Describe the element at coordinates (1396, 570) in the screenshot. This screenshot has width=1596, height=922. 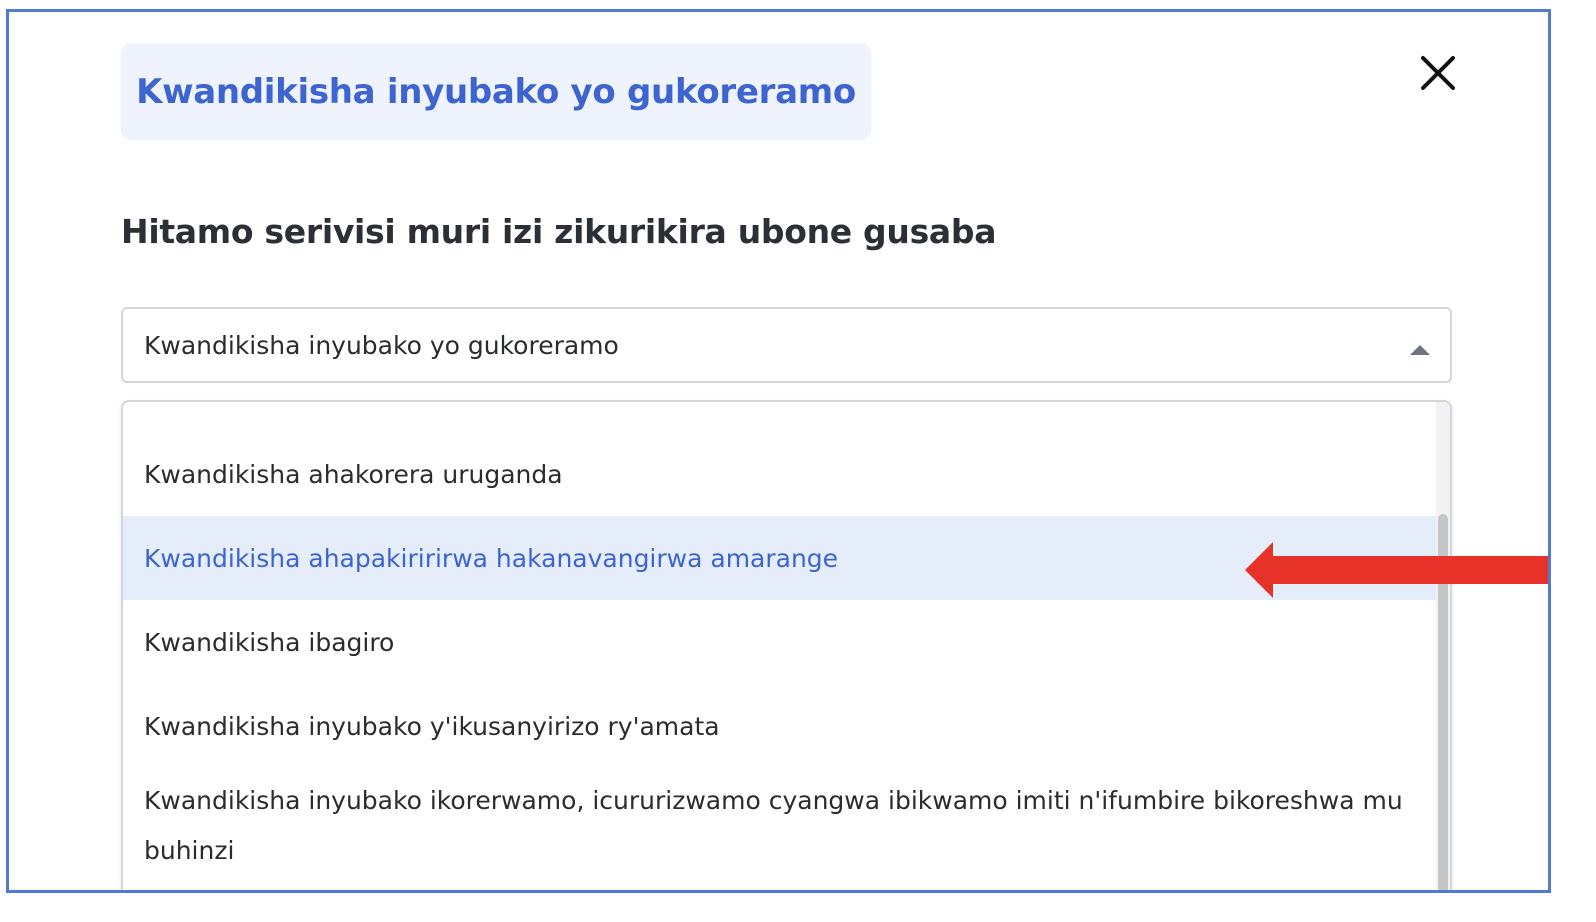
I see `red-arrow-icon` at that location.